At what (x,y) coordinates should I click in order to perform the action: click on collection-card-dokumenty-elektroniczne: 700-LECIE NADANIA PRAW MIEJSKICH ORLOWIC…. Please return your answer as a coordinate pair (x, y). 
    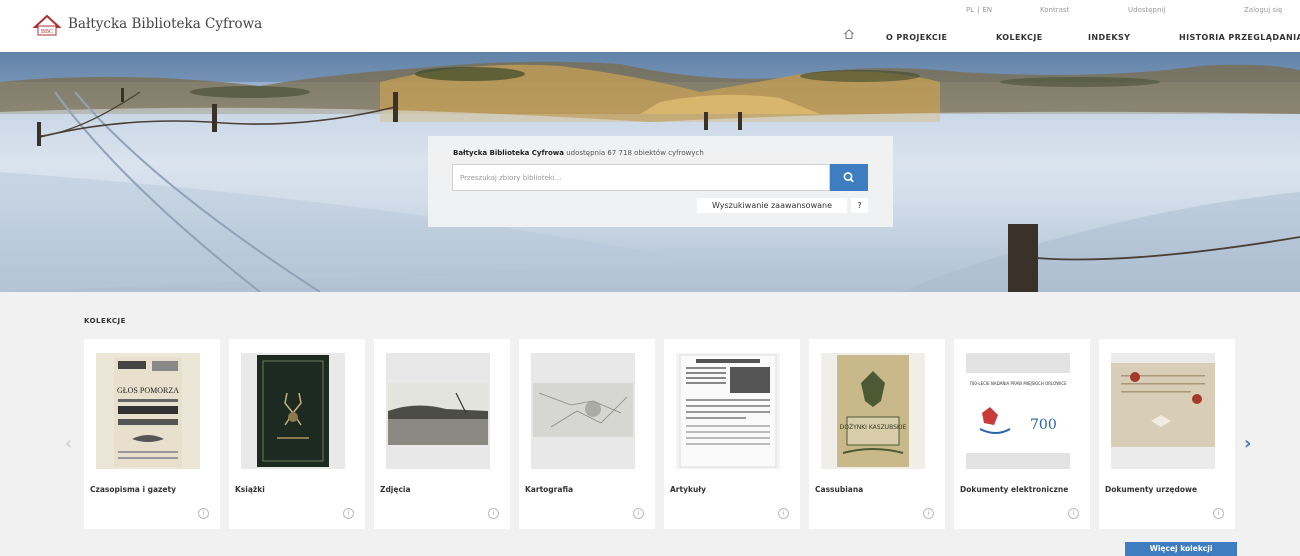
    Looking at the image, I should click on (1022, 434).